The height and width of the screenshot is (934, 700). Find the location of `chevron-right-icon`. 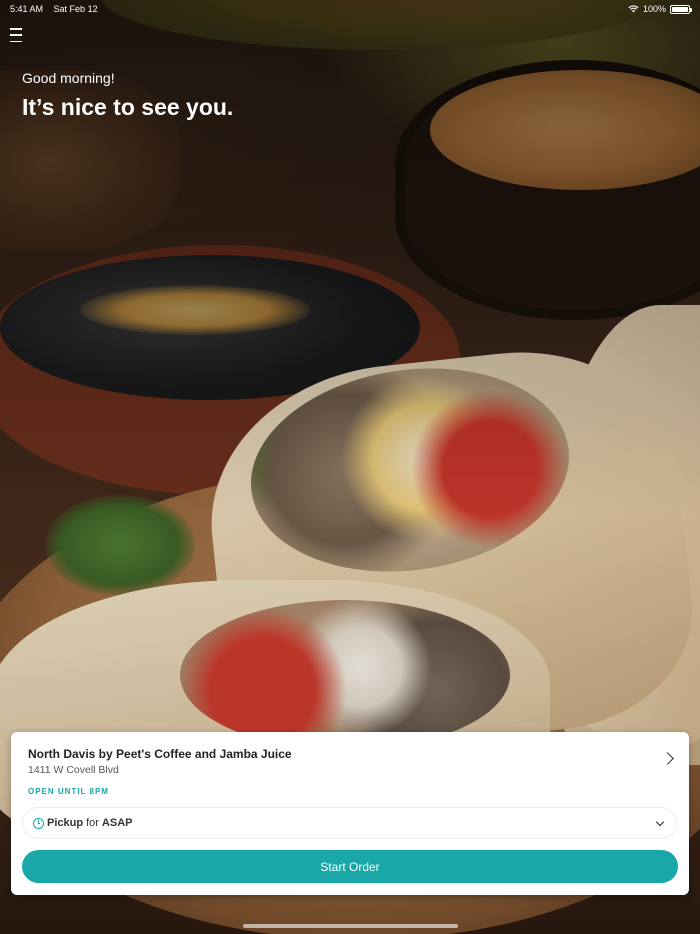

chevron-right-icon is located at coordinates (667, 758).